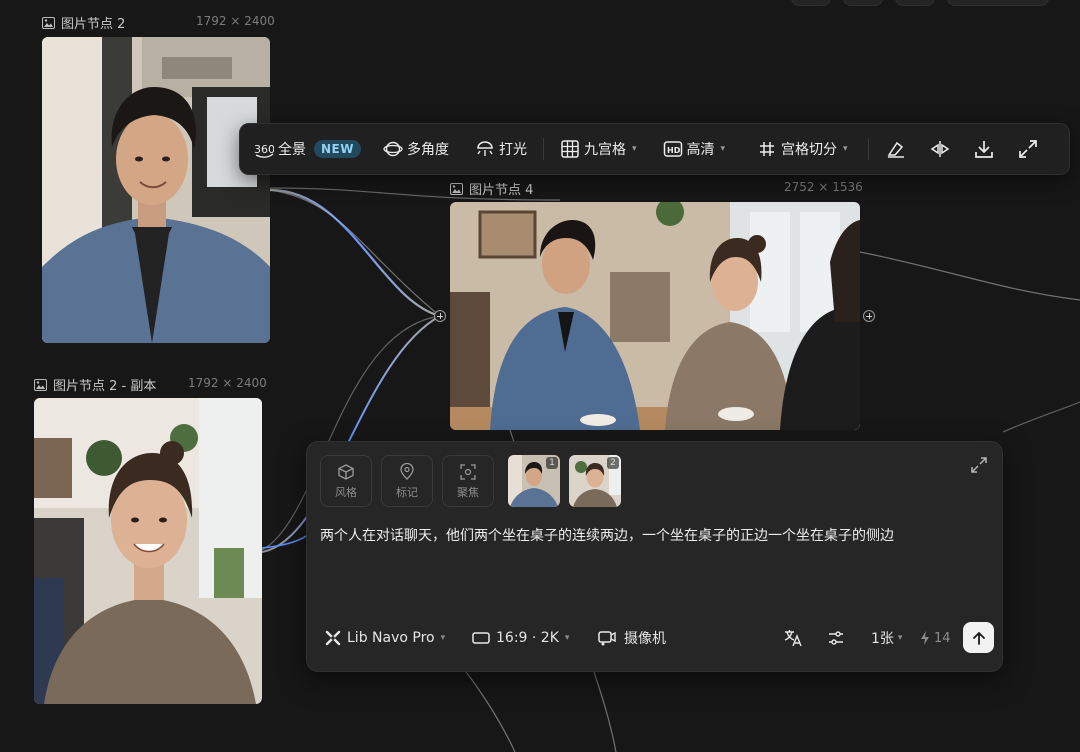 The height and width of the screenshot is (752, 1080). I want to click on grid9-dropdown: 九宫格 ▾, so click(598, 149).